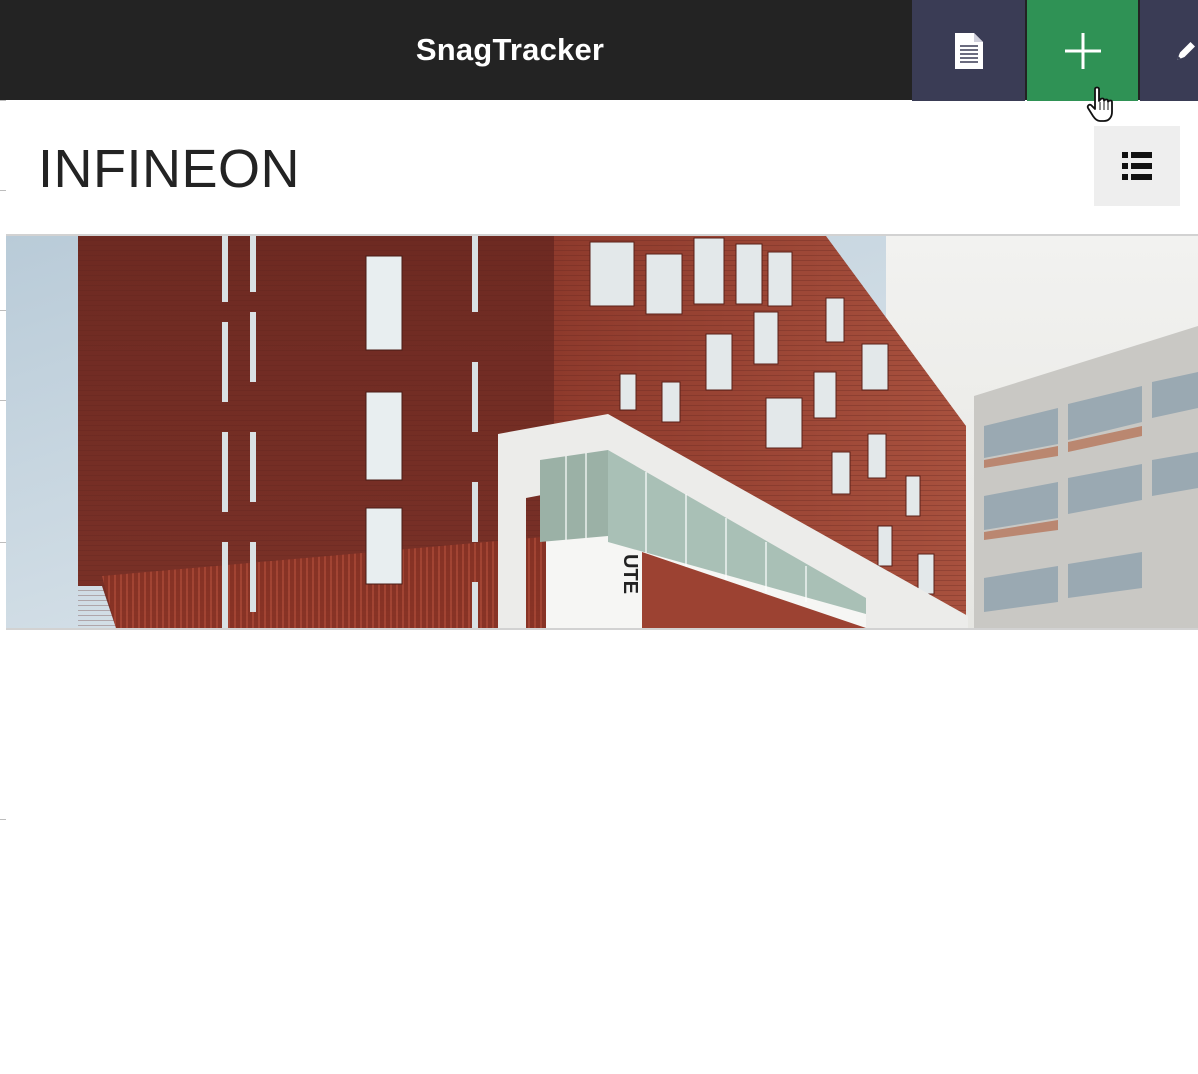  I want to click on add-snag-button, so click(1082, 50).